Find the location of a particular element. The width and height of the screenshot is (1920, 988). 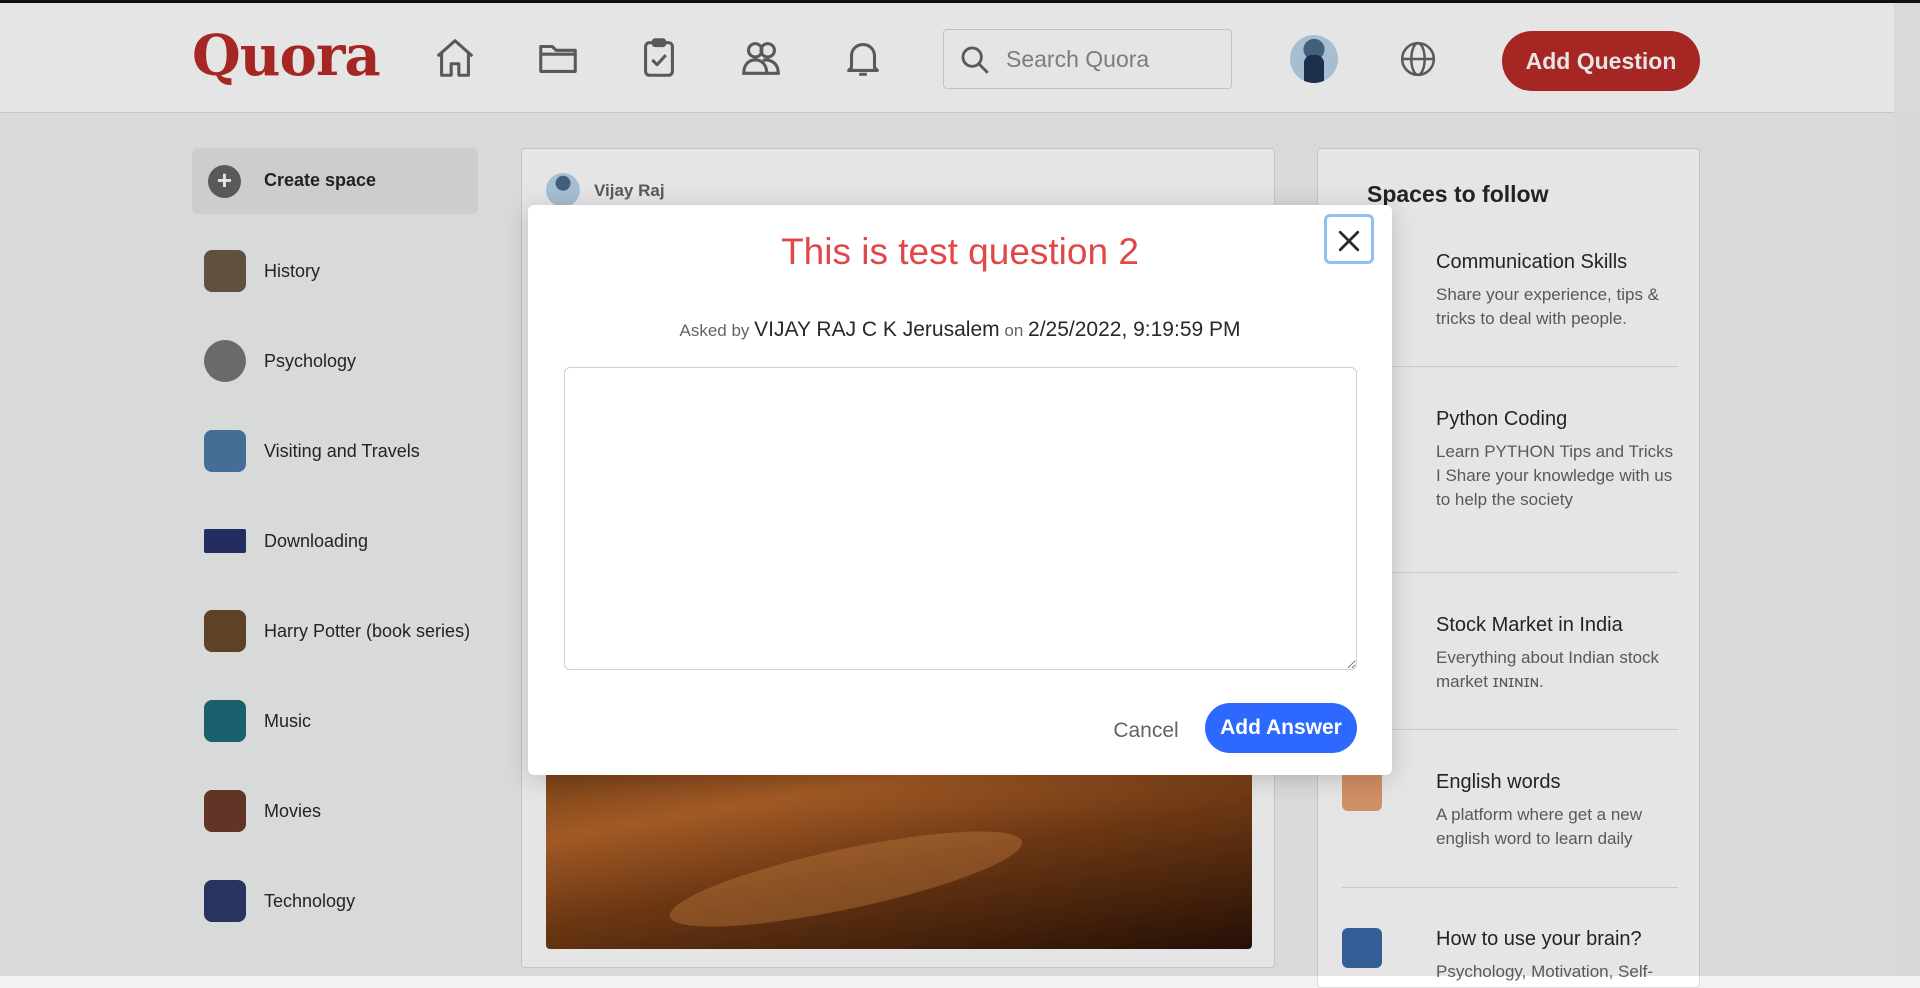

on-label: on is located at coordinates (1014, 330).